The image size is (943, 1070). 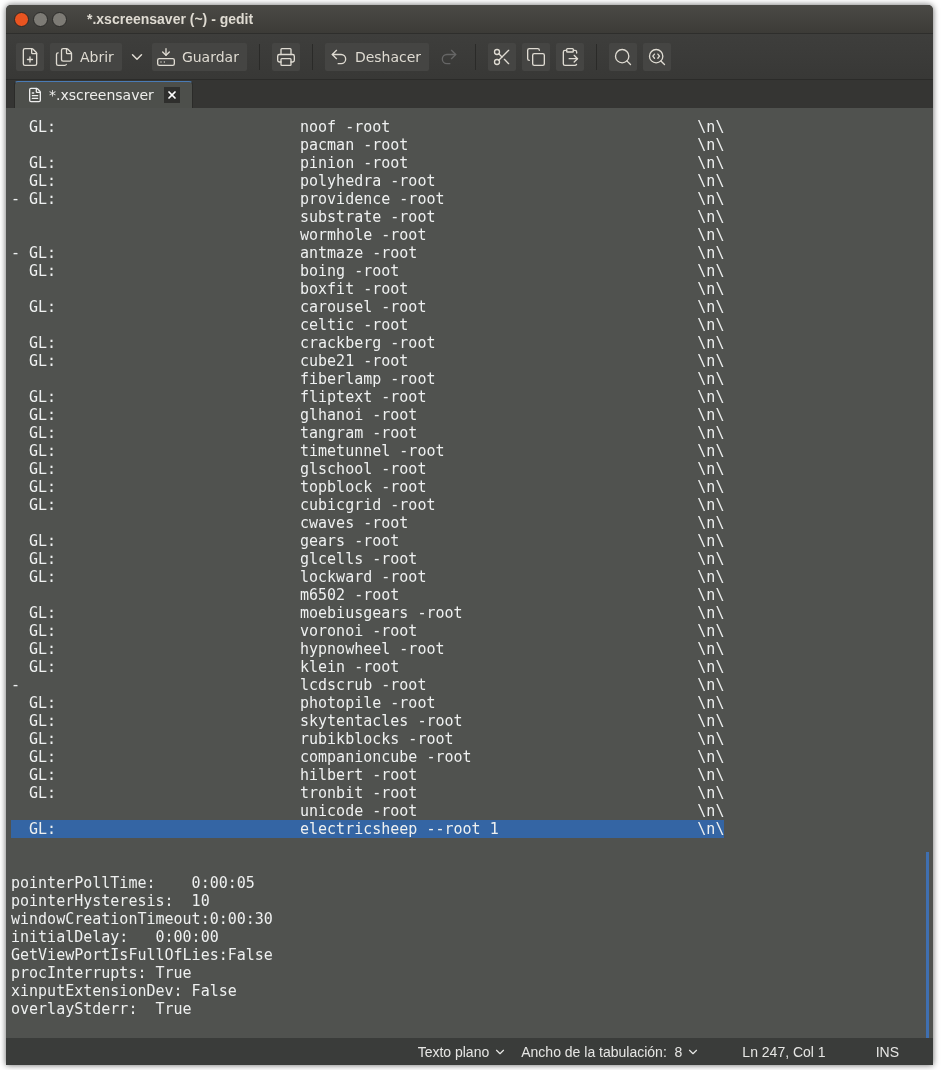 I want to click on close-icon, so click(x=171, y=95).